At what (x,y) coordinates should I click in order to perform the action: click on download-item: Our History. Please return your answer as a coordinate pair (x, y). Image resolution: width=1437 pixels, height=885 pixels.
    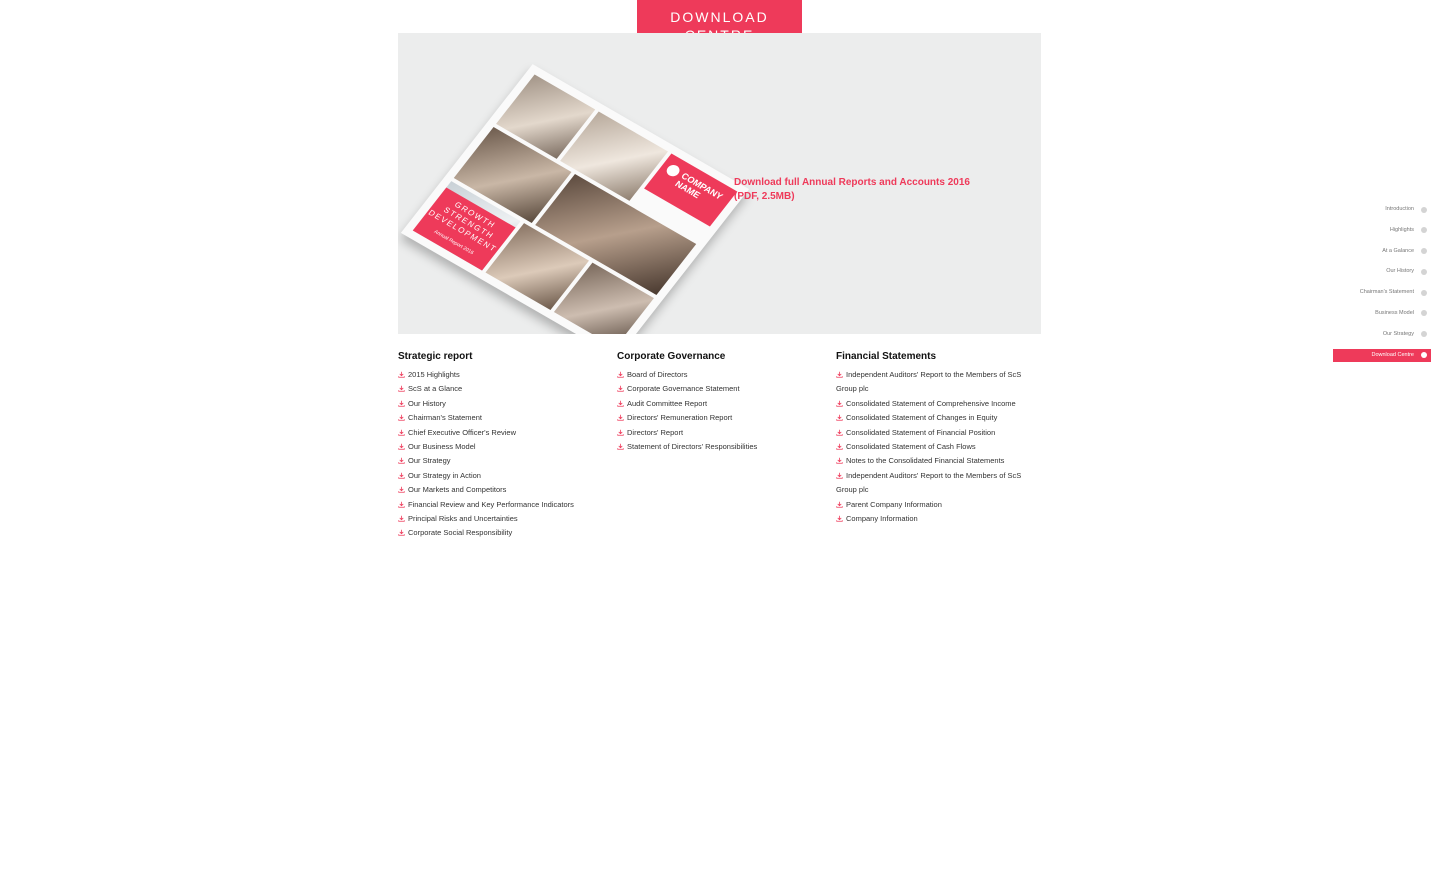
    Looking at the image, I should click on (505, 404).